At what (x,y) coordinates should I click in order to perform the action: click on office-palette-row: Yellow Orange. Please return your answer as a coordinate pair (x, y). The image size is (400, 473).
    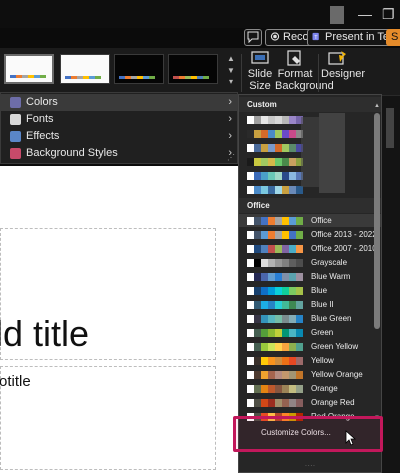
    Looking at the image, I should click on (310, 374).